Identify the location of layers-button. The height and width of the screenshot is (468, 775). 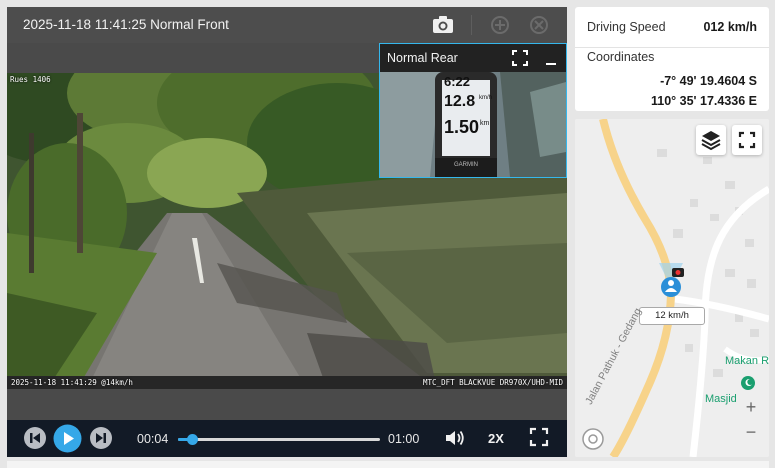
(711, 140).